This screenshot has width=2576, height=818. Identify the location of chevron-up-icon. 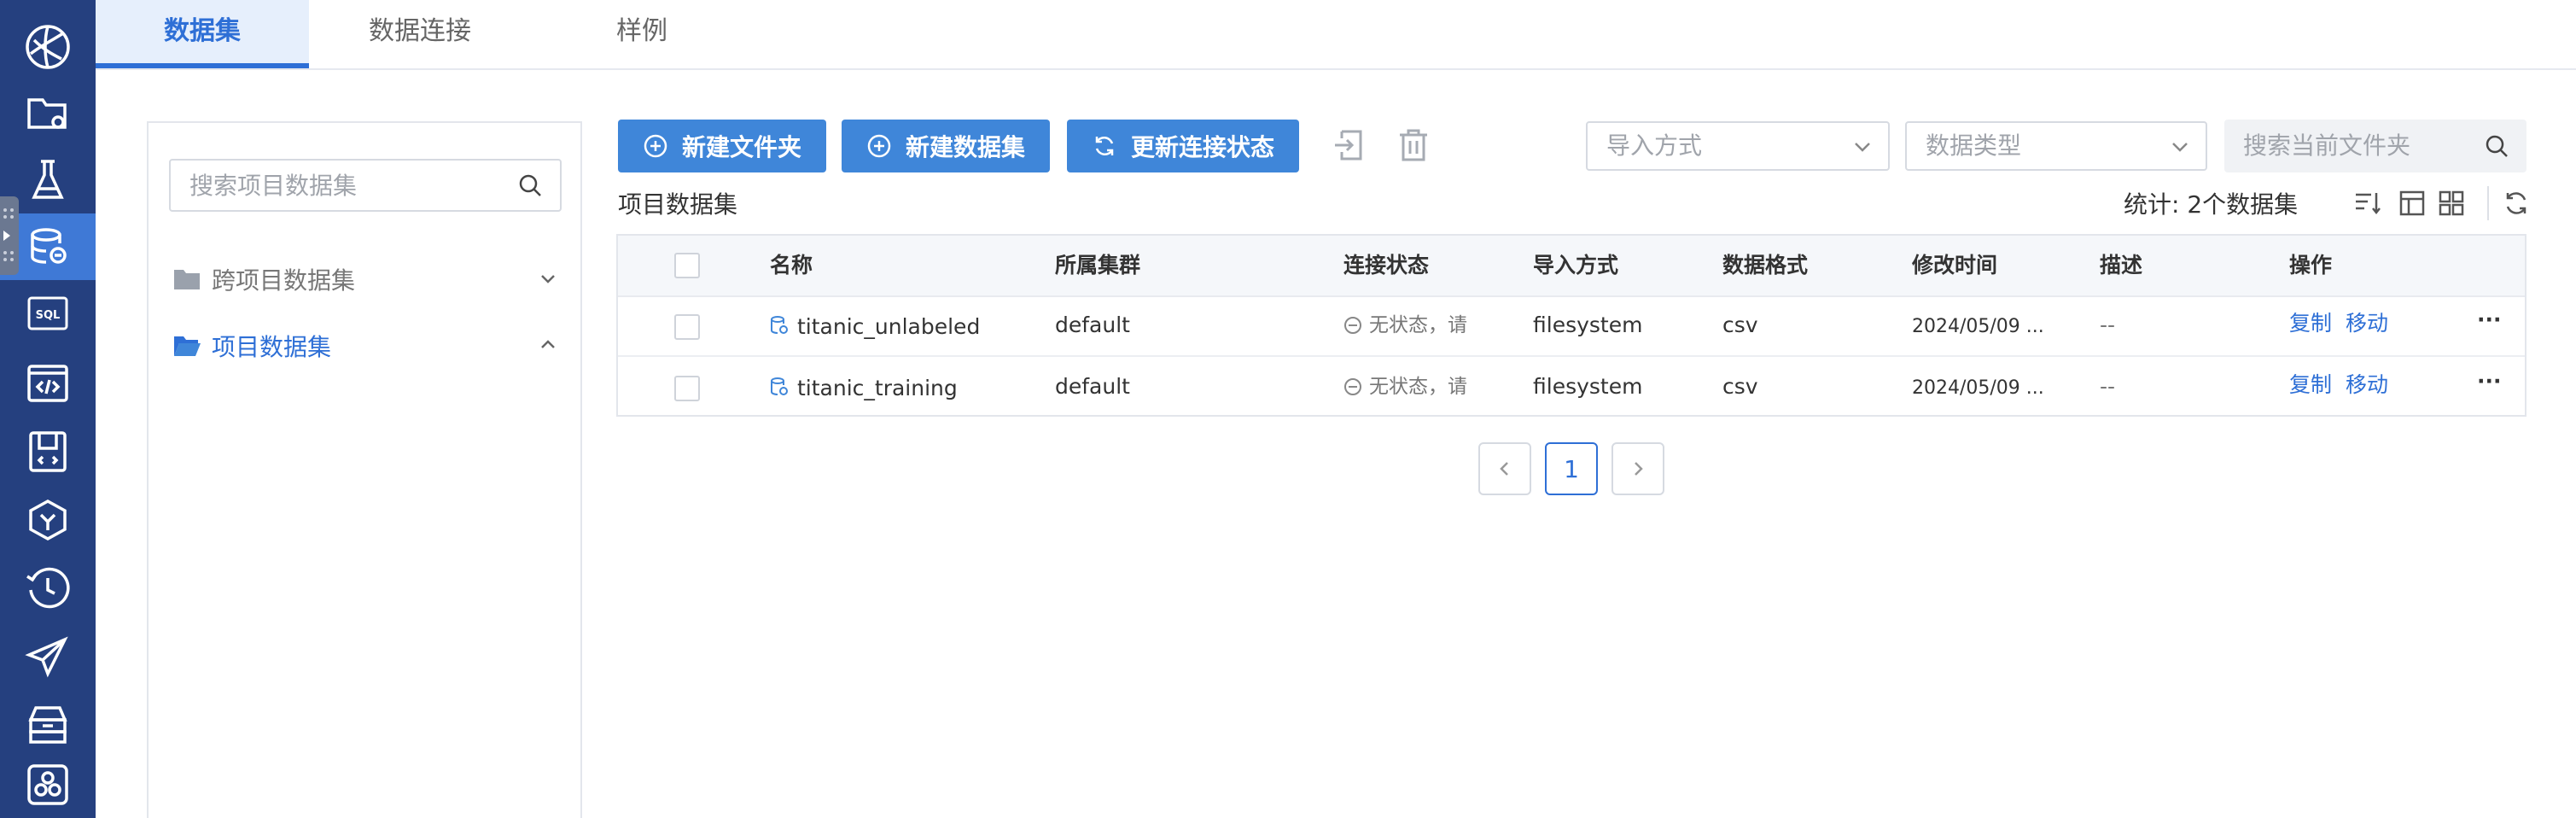
(548, 345).